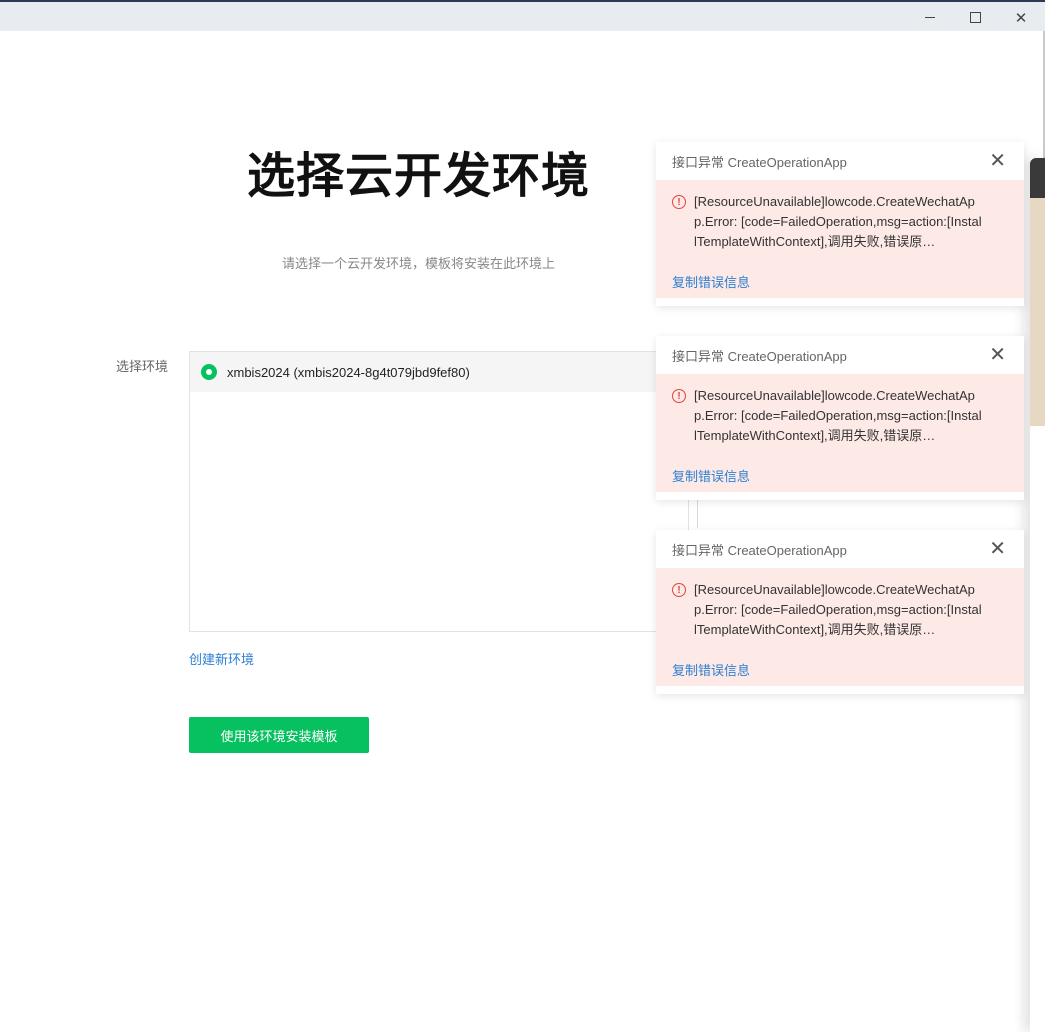  I want to click on window-titlebar: ✕, so click(522, 15).